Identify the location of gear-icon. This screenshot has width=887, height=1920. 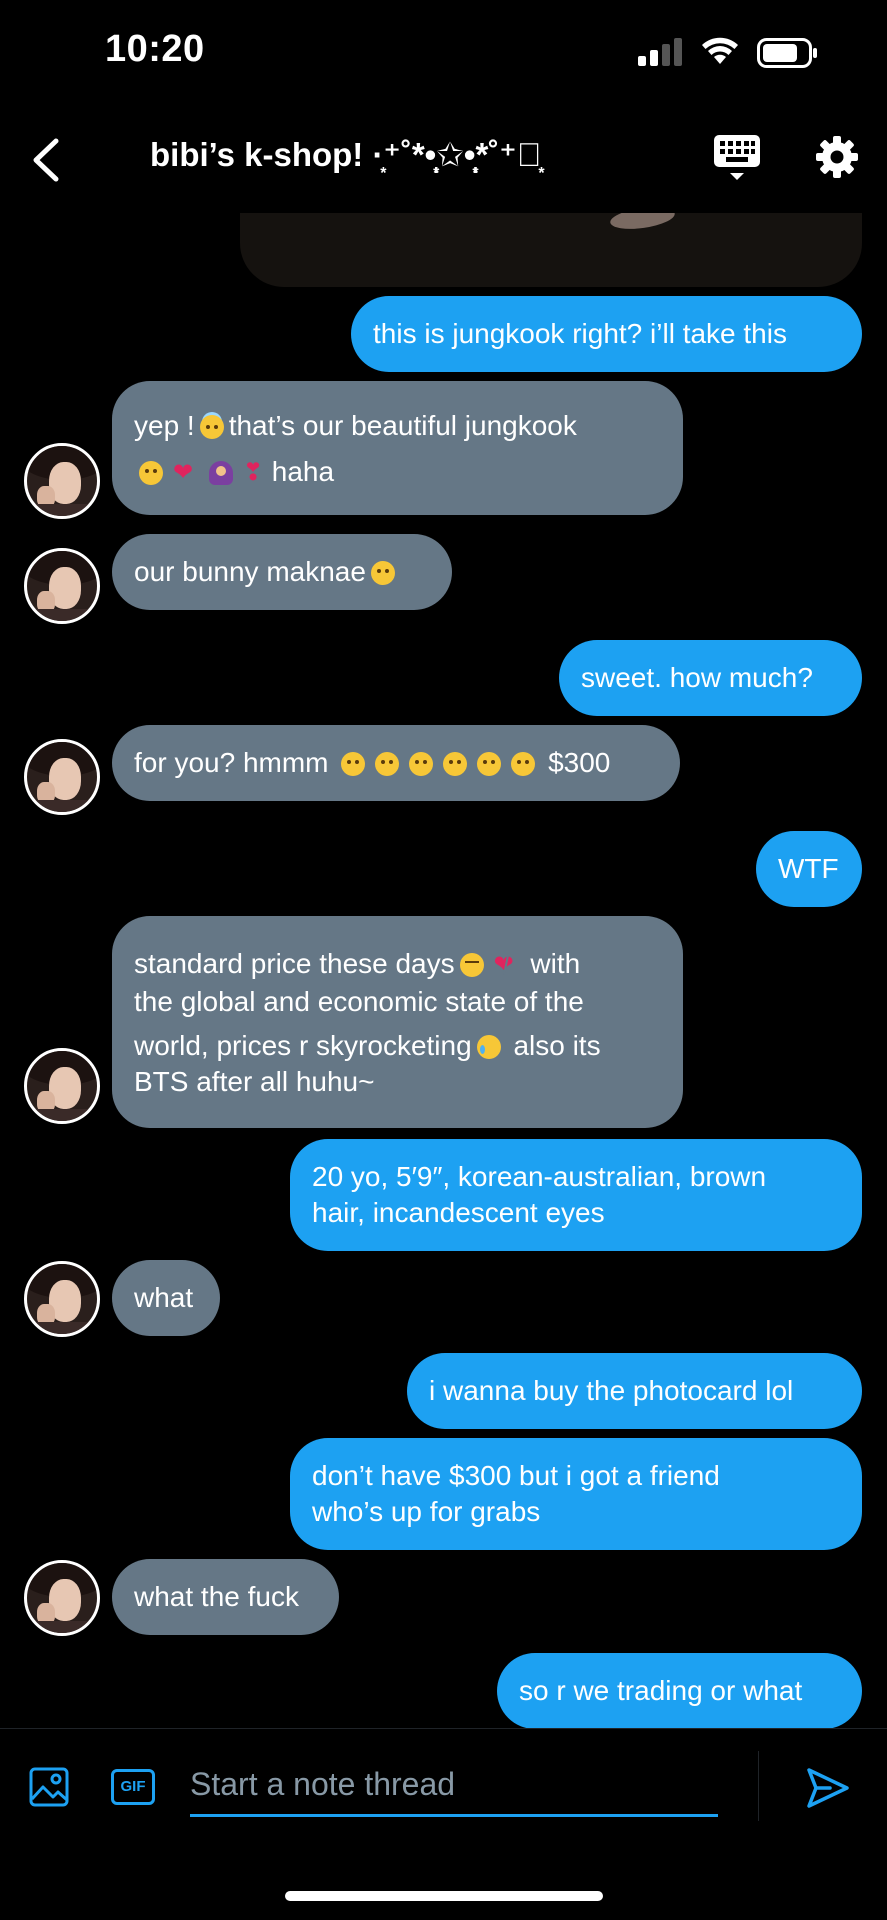
(837, 157).